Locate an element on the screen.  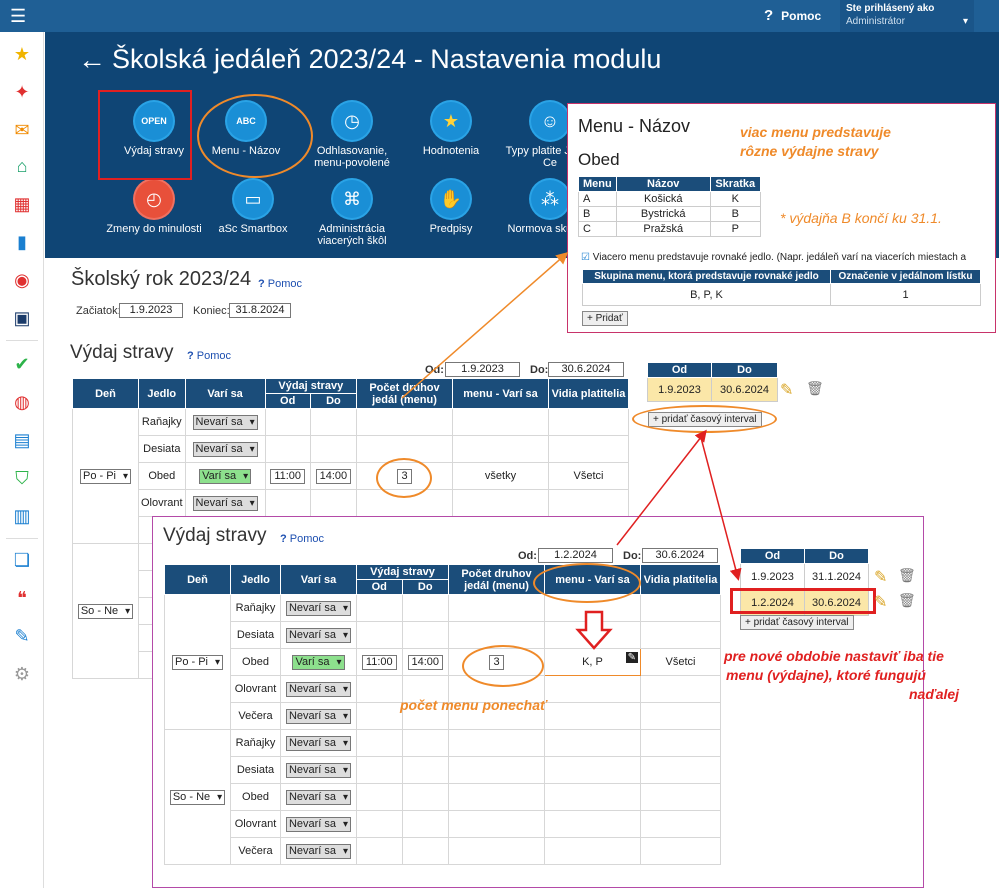
chat-icon: ❝ is located at coordinates (22, 598).